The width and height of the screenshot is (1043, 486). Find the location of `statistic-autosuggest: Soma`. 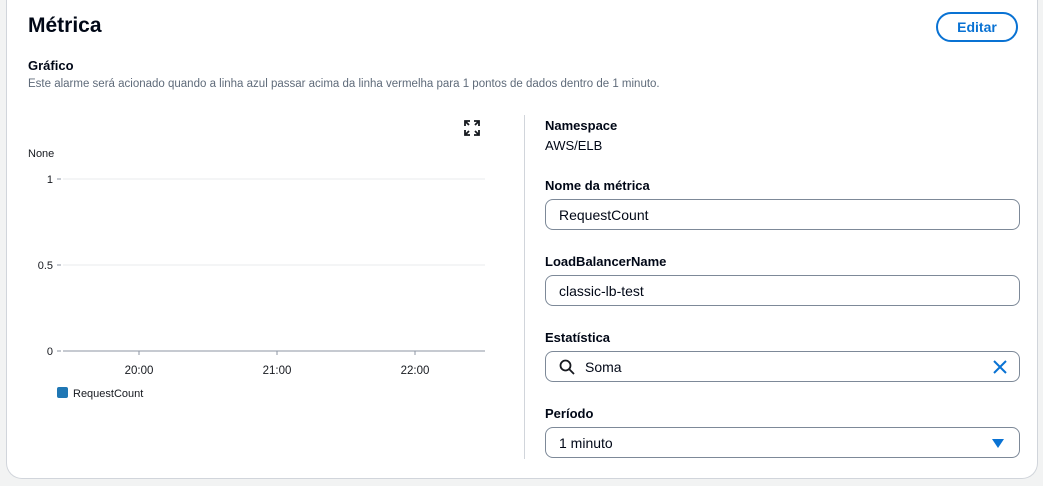

statistic-autosuggest: Soma is located at coordinates (782, 366).